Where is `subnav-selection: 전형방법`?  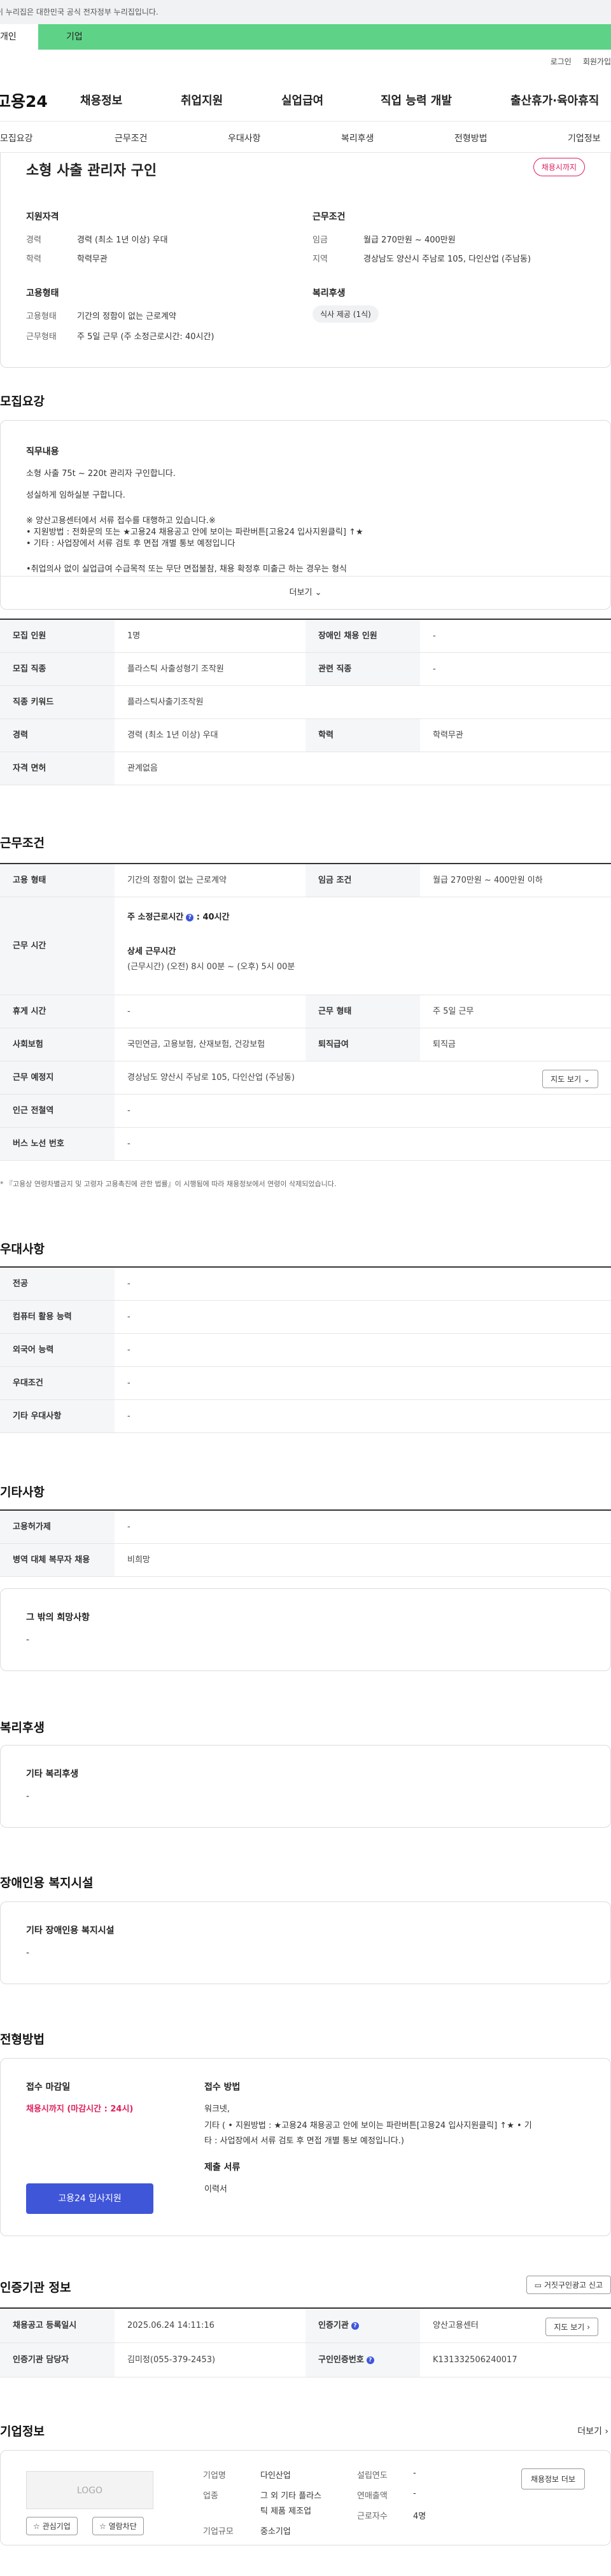
subnav-selection: 전형방법 is located at coordinates (471, 138).